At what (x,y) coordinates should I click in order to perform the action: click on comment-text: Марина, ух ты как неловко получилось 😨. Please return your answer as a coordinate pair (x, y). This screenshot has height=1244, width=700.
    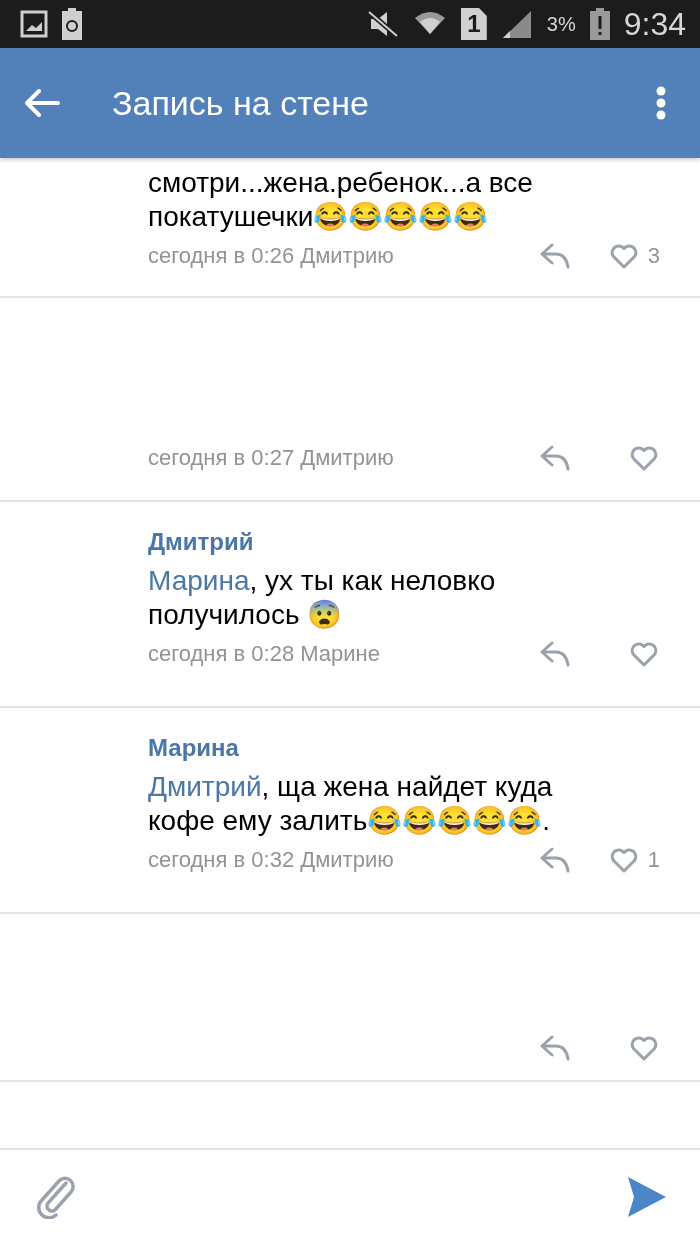
    Looking at the image, I should click on (322, 598).